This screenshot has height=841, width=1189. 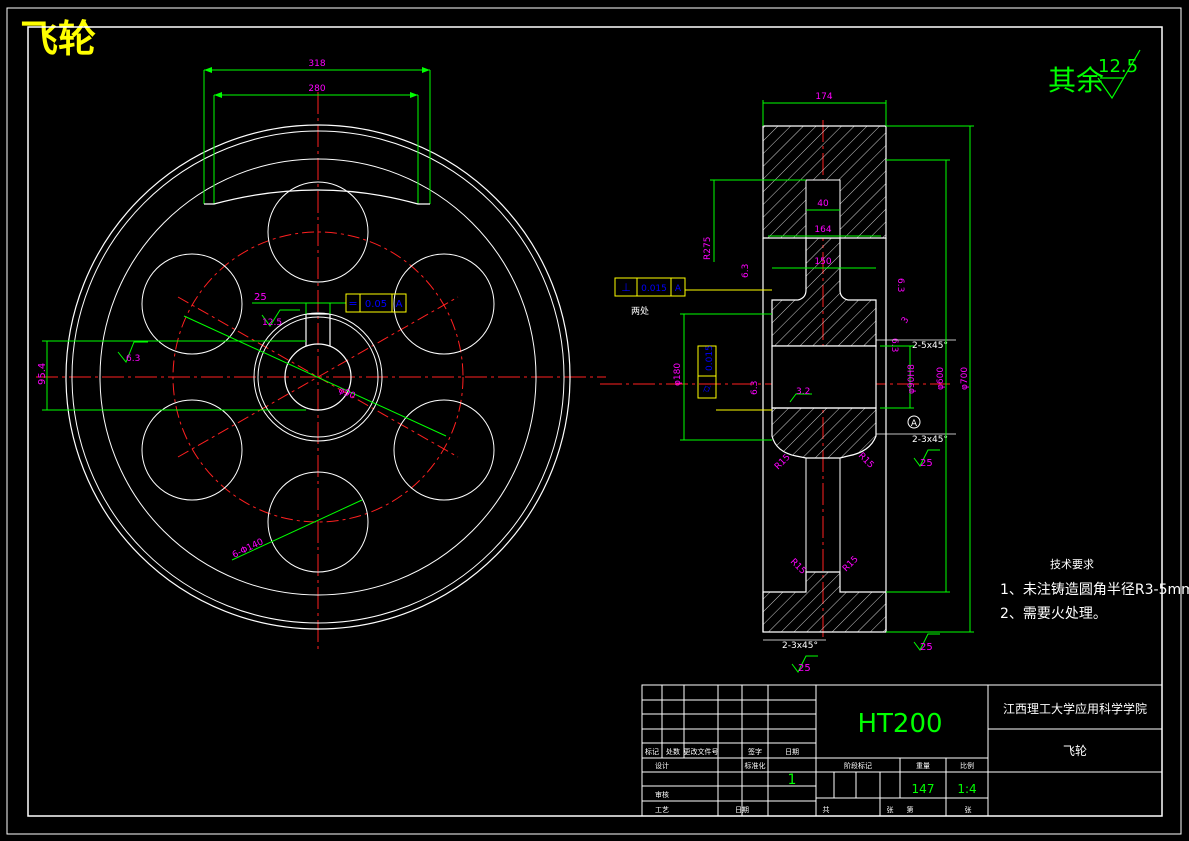 What do you see at coordinates (824, 377) in the screenshot?
I see `hub-bore` at bounding box center [824, 377].